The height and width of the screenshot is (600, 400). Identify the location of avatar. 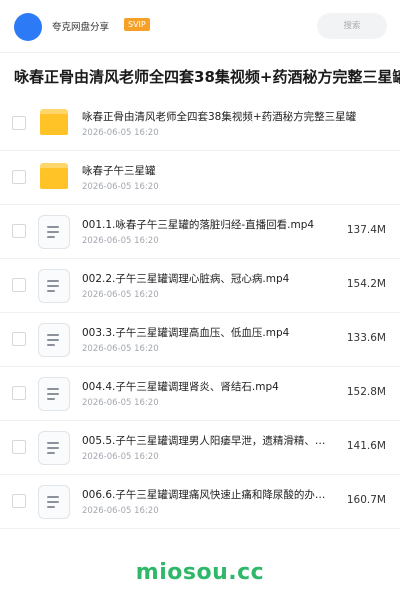
(28, 27).